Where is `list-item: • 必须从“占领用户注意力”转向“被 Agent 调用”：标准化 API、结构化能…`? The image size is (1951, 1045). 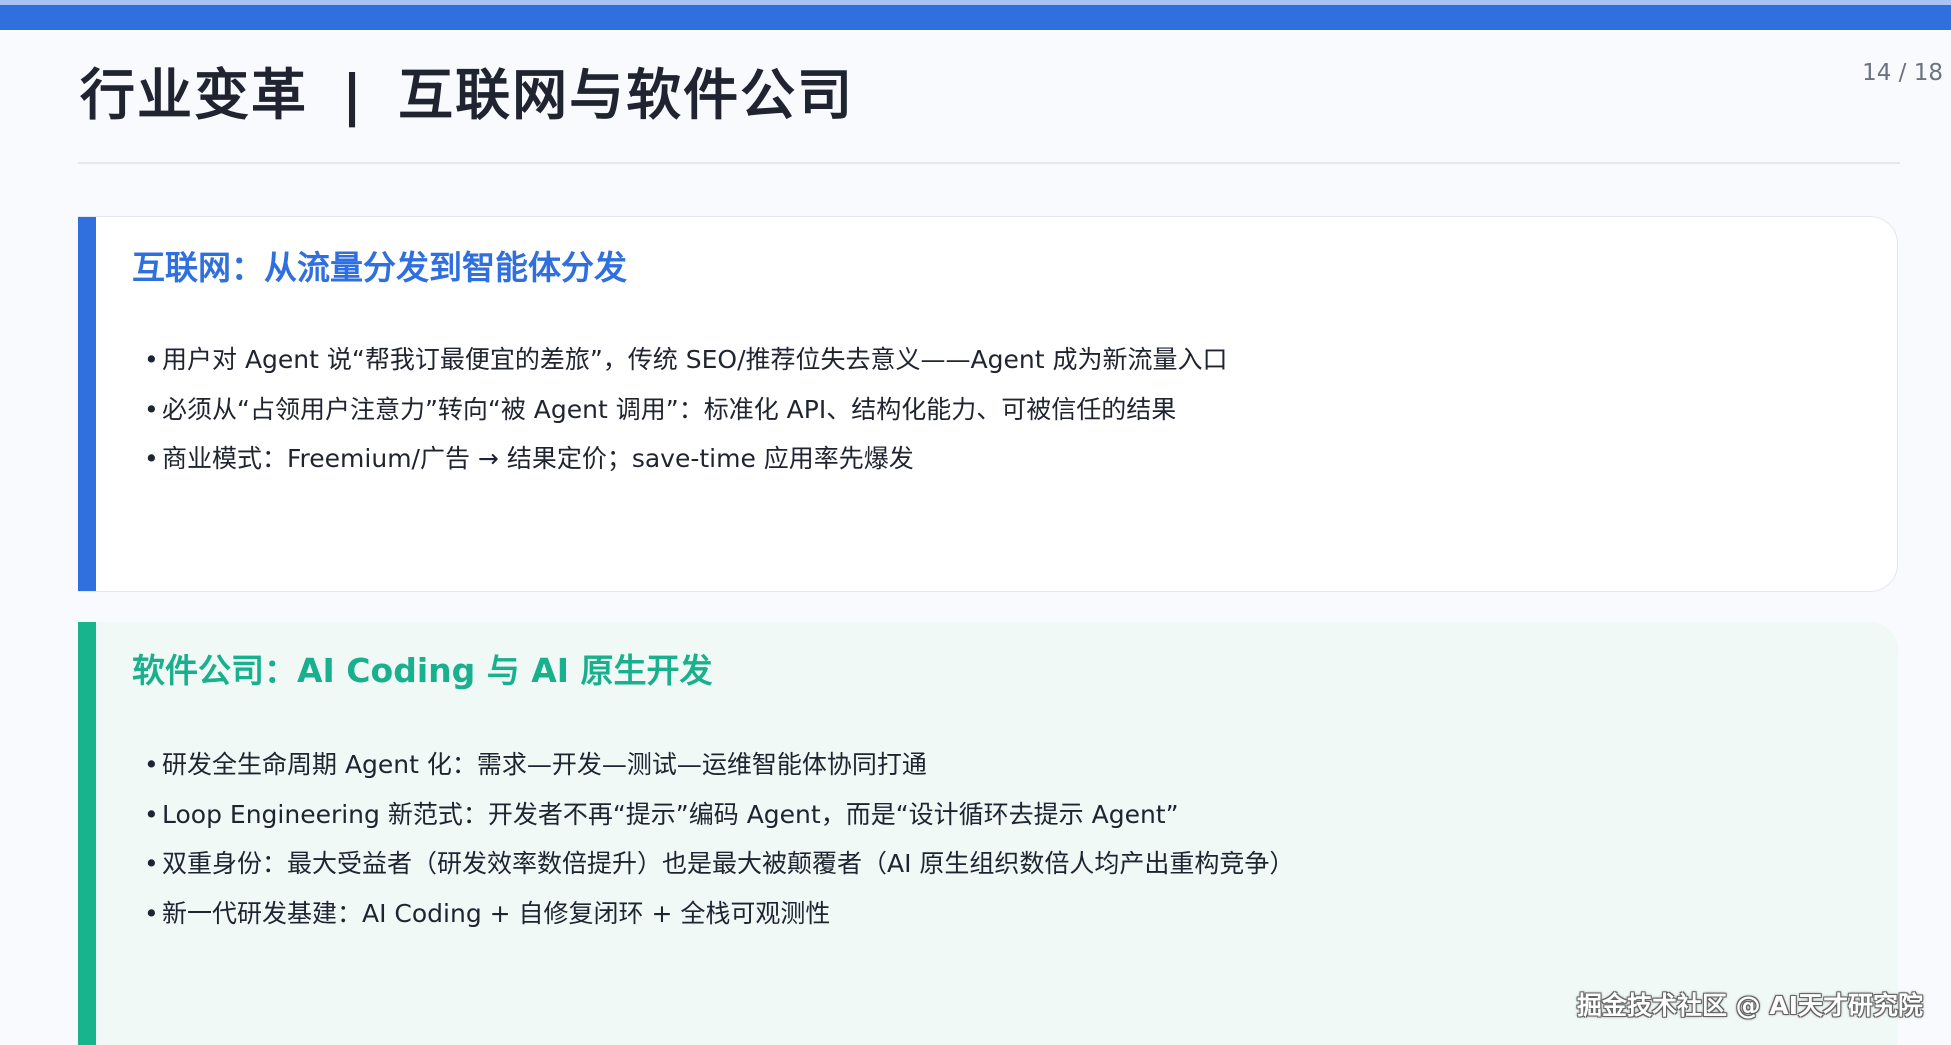
list-item: • 必须从“占领用户注意力”转向“被 Agent 调用”：标准化 API、结构化能… is located at coordinates (685, 410).